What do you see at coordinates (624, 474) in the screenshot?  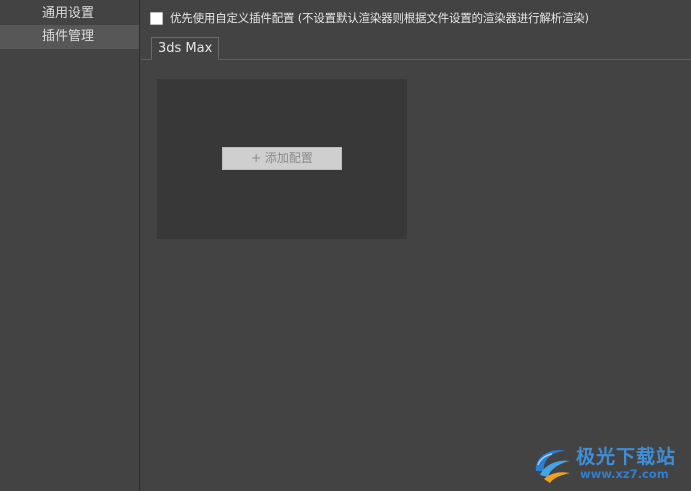 I see `watermark-url: www.xz7.com` at bounding box center [624, 474].